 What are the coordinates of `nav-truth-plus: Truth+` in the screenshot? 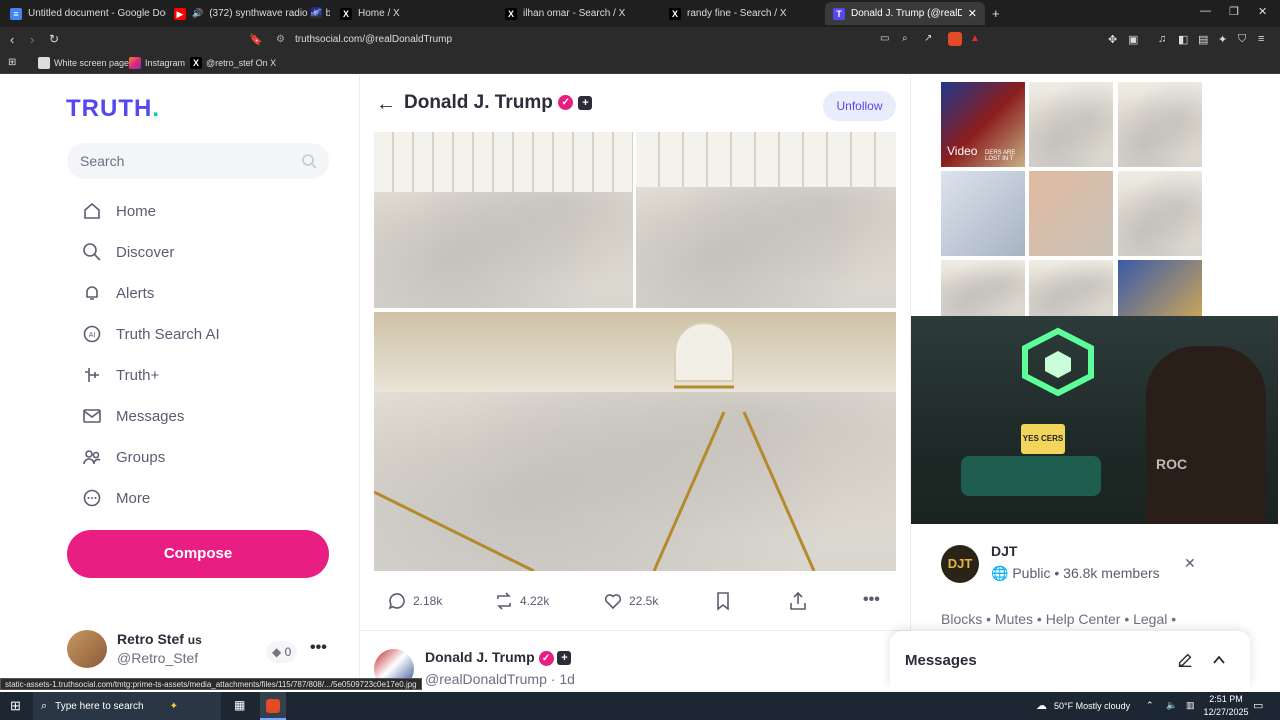 It's located at (120, 375).